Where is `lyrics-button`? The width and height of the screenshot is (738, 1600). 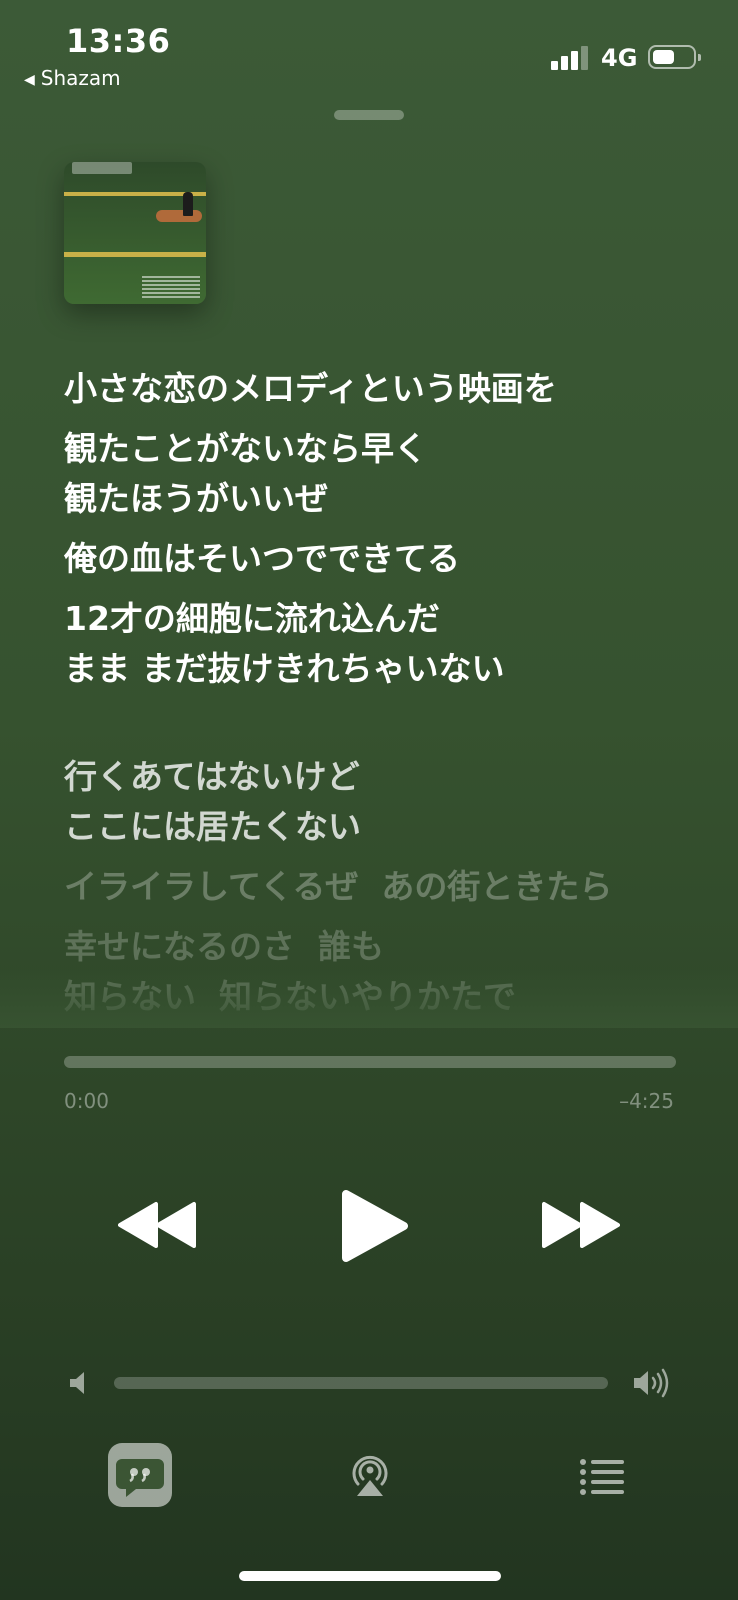 lyrics-button is located at coordinates (140, 1475).